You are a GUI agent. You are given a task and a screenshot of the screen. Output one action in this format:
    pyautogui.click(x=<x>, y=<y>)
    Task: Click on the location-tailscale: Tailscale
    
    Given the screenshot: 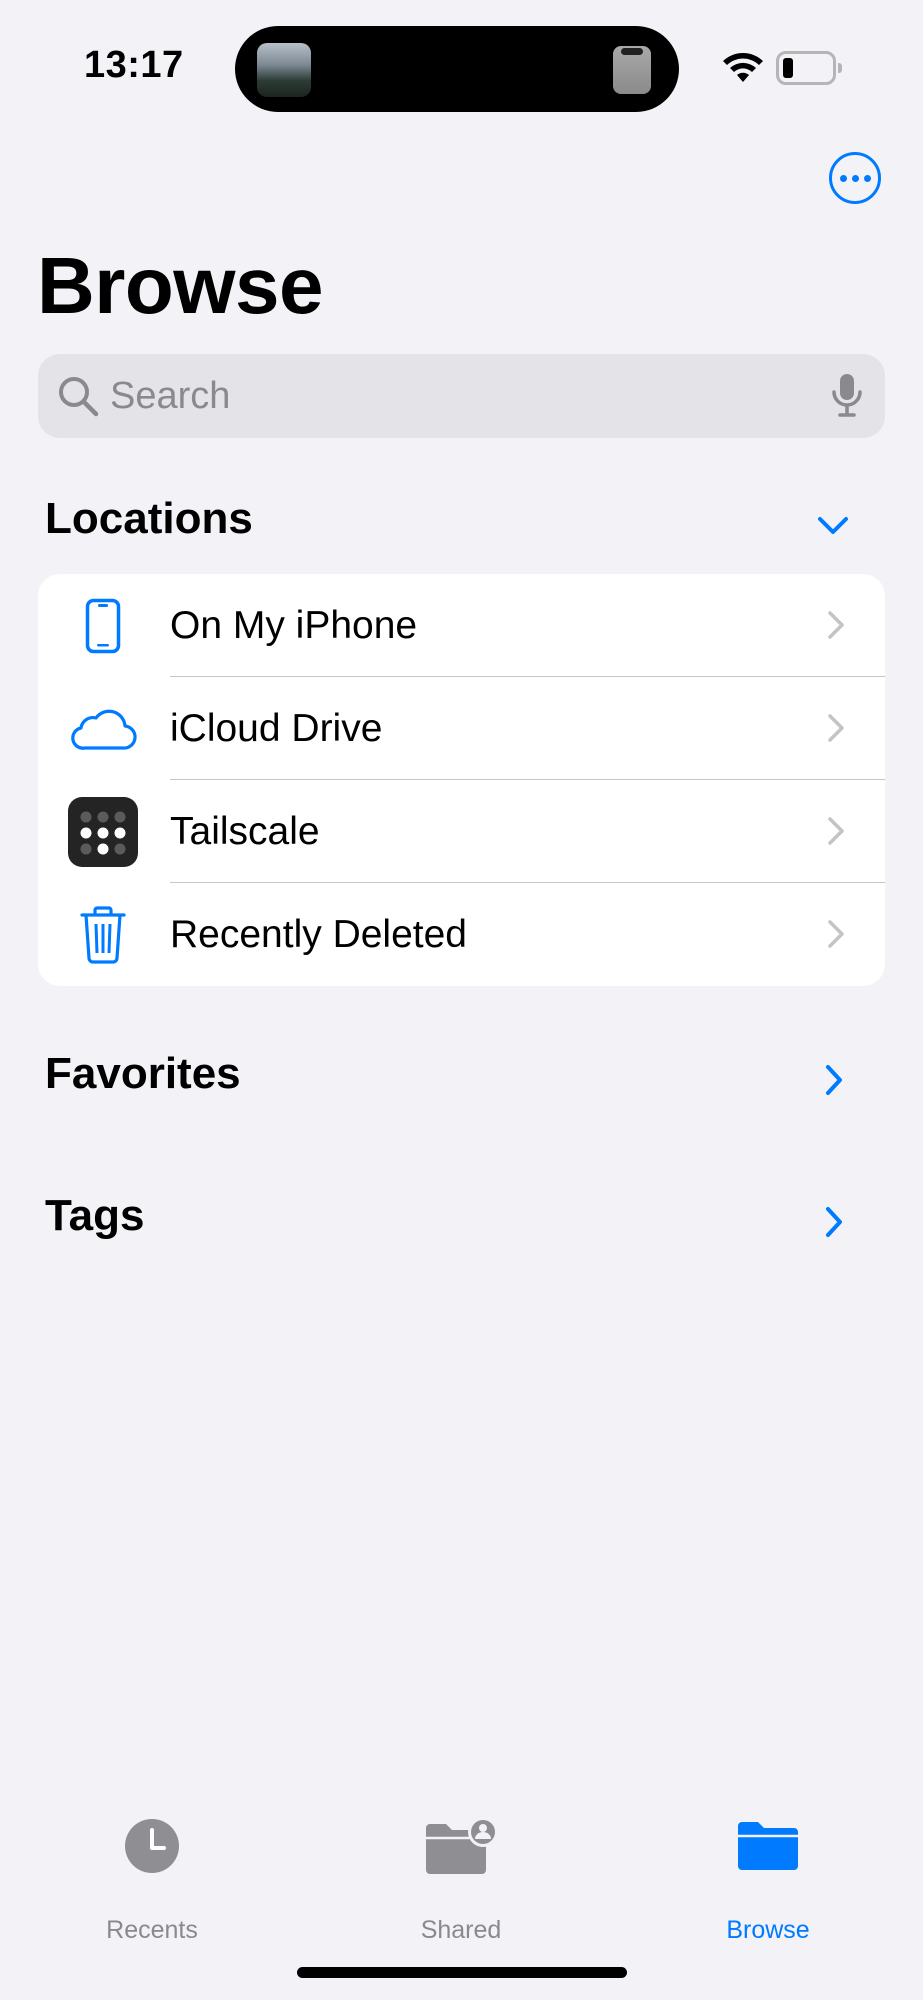 What is the action you would take?
    pyautogui.click(x=461, y=831)
    